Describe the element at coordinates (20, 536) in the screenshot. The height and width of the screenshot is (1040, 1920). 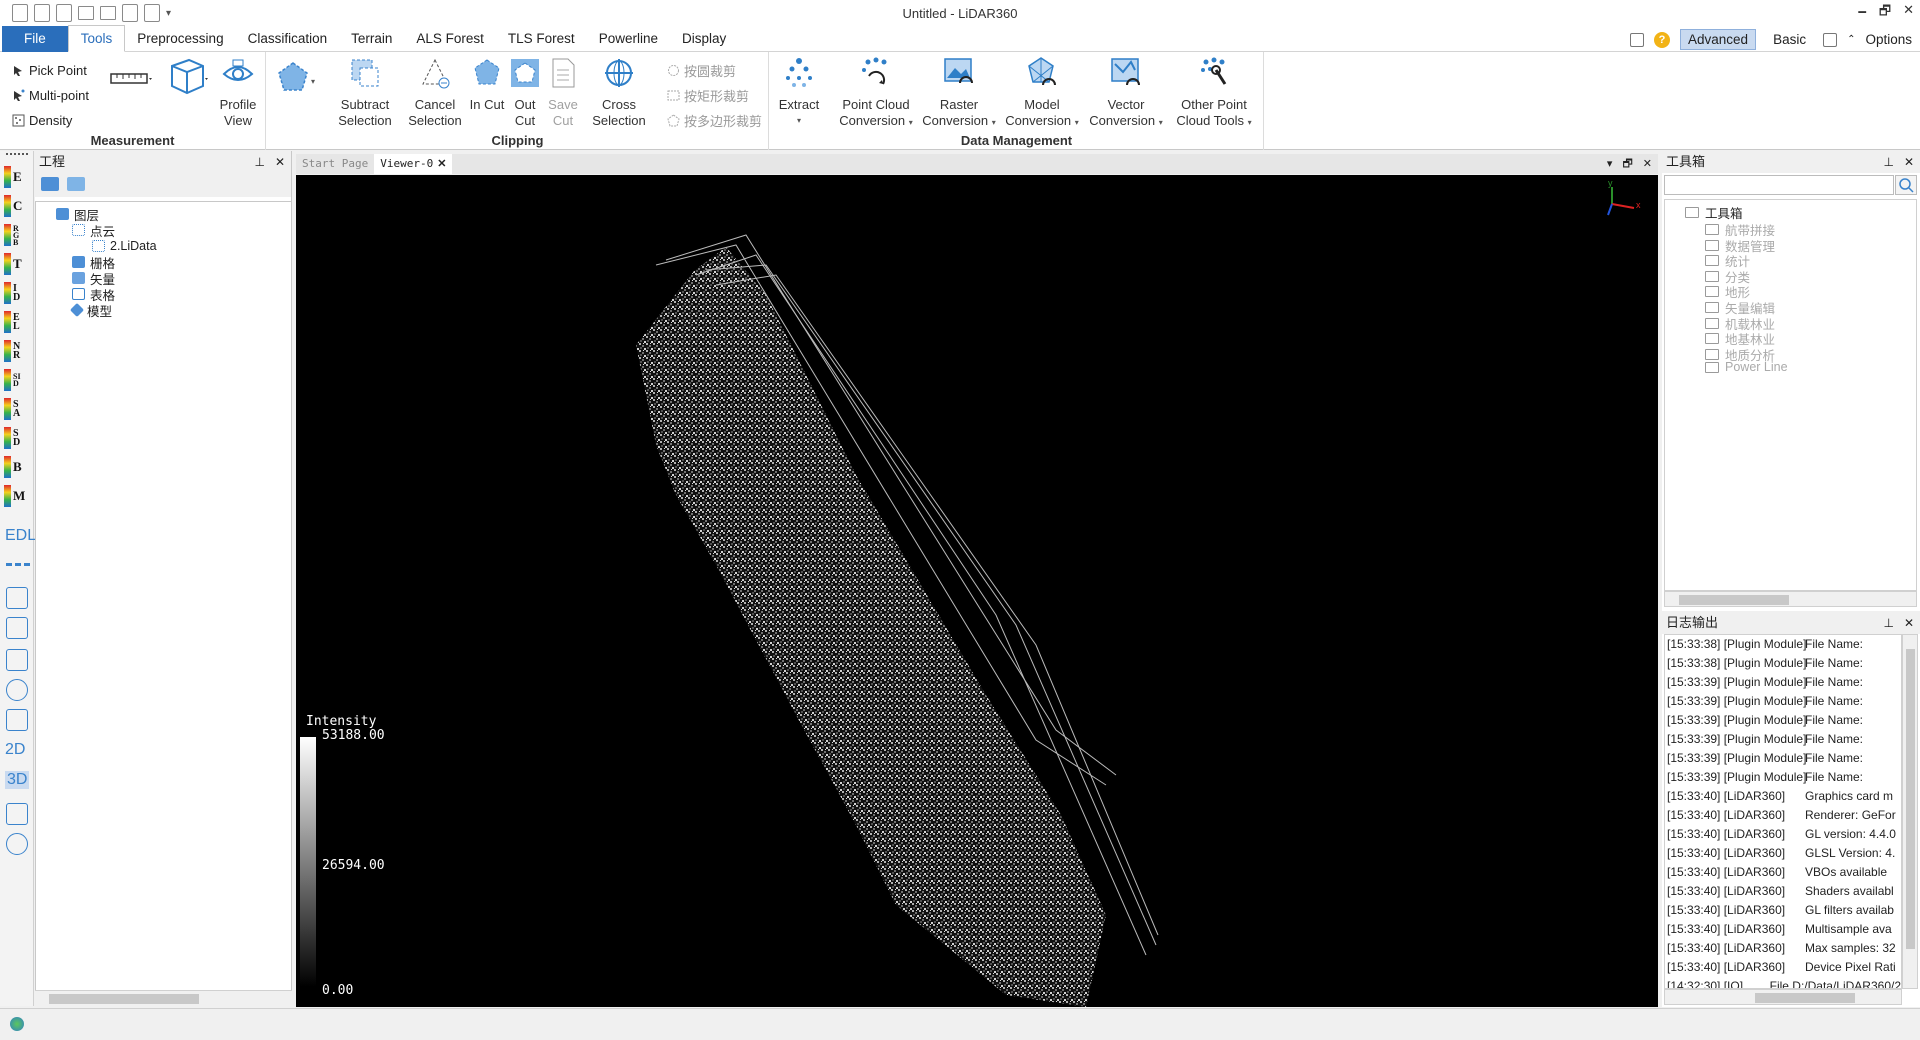
I see `edl-button: EDL` at that location.